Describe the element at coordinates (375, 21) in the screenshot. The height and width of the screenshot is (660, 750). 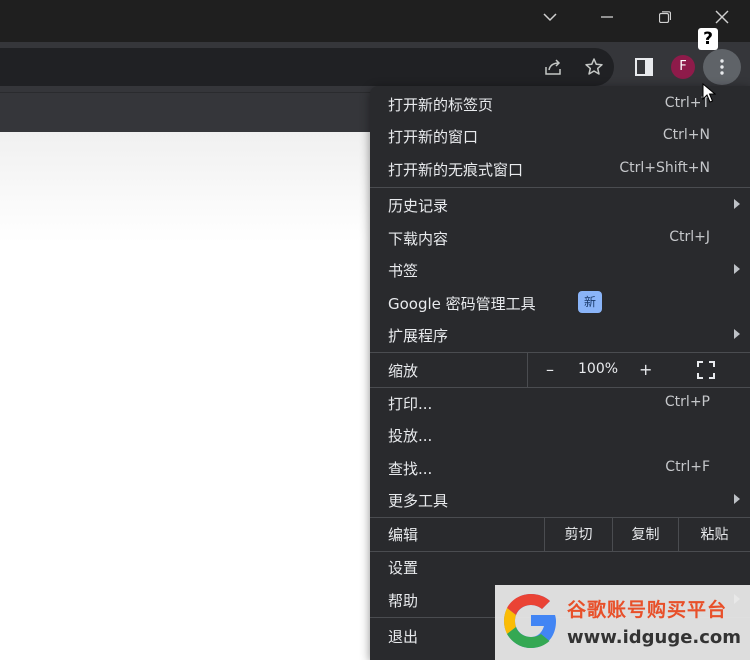
I see `title-bar` at that location.